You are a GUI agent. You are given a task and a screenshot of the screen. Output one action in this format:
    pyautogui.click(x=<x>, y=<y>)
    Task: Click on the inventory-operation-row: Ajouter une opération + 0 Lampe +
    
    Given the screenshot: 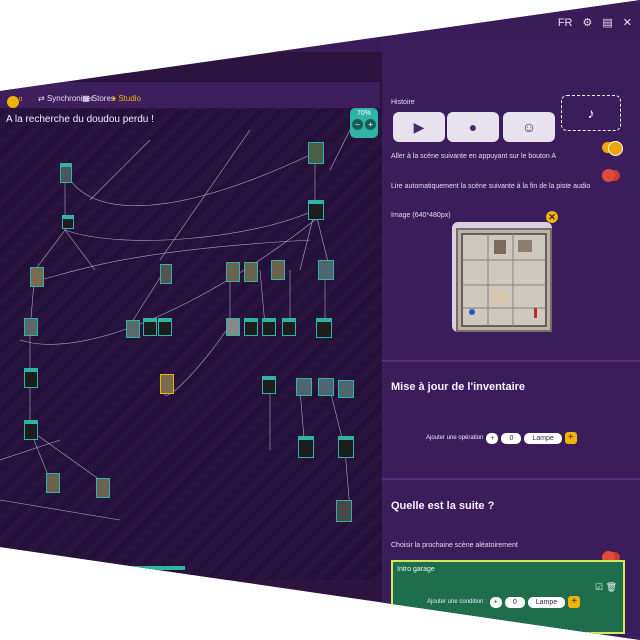 What is the action you would take?
    pyautogui.click(x=501, y=438)
    